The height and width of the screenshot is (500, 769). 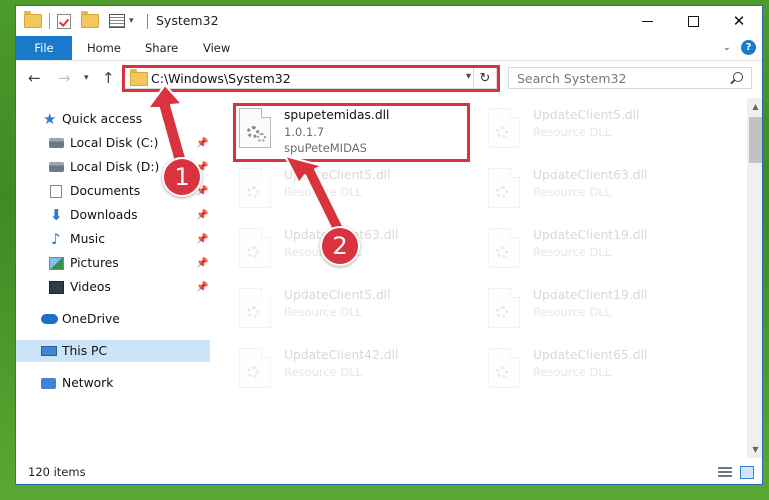 I want to click on annotation-badge-1: 1, so click(x=182, y=177).